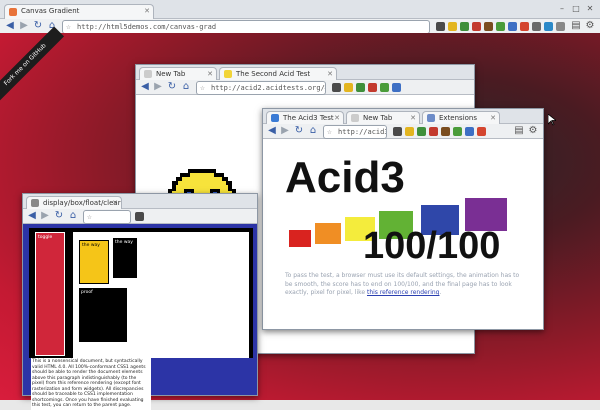  I want to click on tab-box-test: display/box/float/clear ✕, so click(74, 202).